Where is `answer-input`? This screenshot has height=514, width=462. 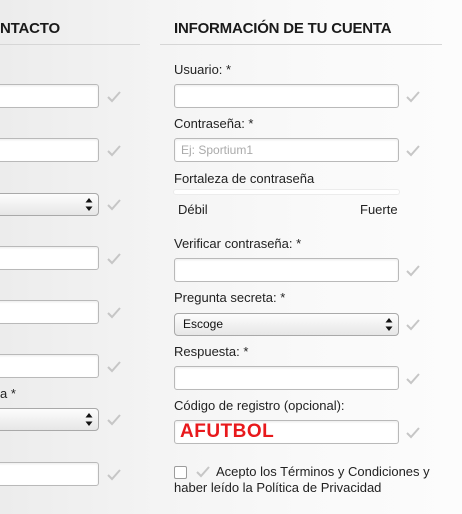 answer-input is located at coordinates (286, 378).